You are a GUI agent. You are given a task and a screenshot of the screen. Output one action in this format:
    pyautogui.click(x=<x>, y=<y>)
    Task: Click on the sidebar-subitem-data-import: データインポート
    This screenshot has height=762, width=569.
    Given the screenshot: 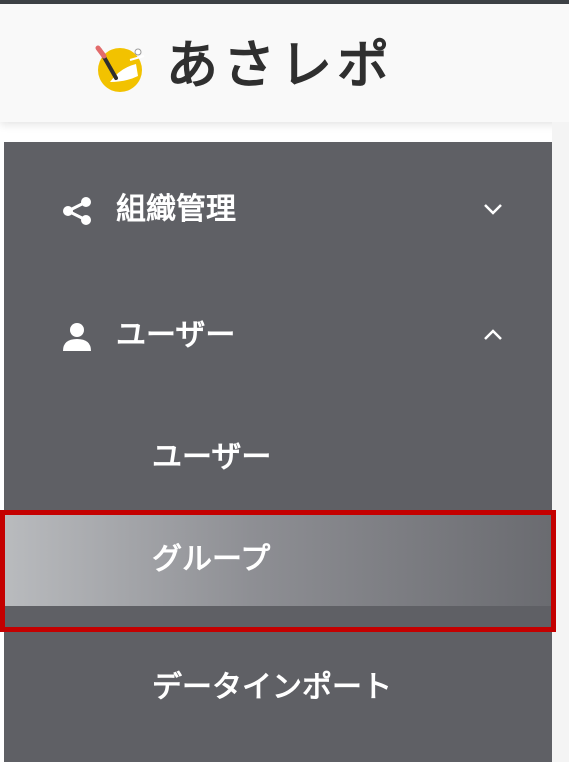 What is the action you would take?
    pyautogui.click(x=278, y=688)
    